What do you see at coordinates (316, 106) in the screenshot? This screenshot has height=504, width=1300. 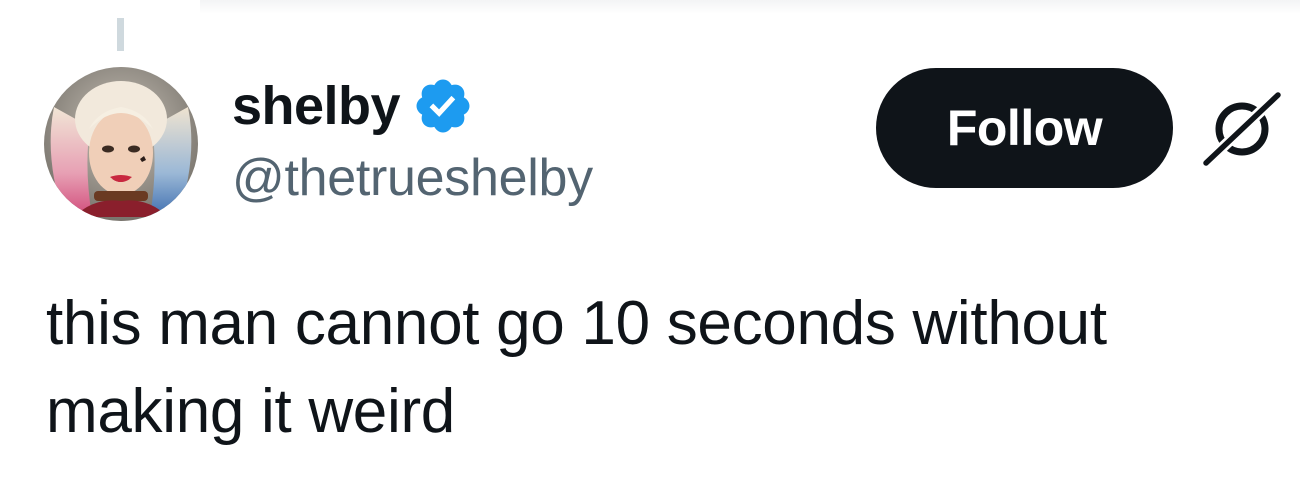 I see `author-display-name: shelby` at bounding box center [316, 106].